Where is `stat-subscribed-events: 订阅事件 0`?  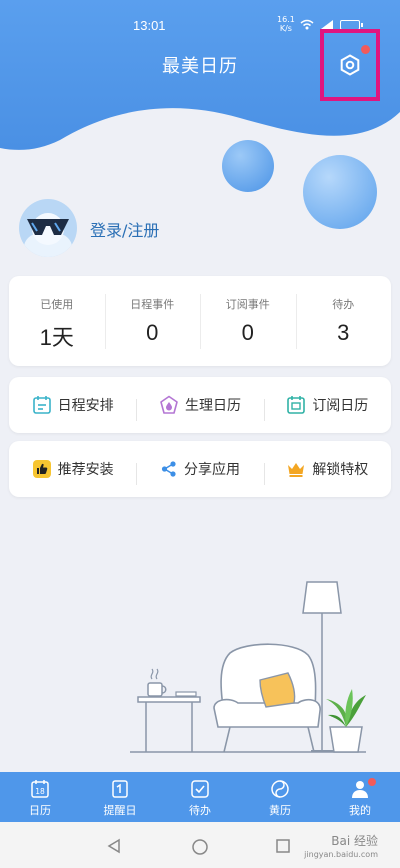 stat-subscribed-events: 订阅事件 0 is located at coordinates (248, 321).